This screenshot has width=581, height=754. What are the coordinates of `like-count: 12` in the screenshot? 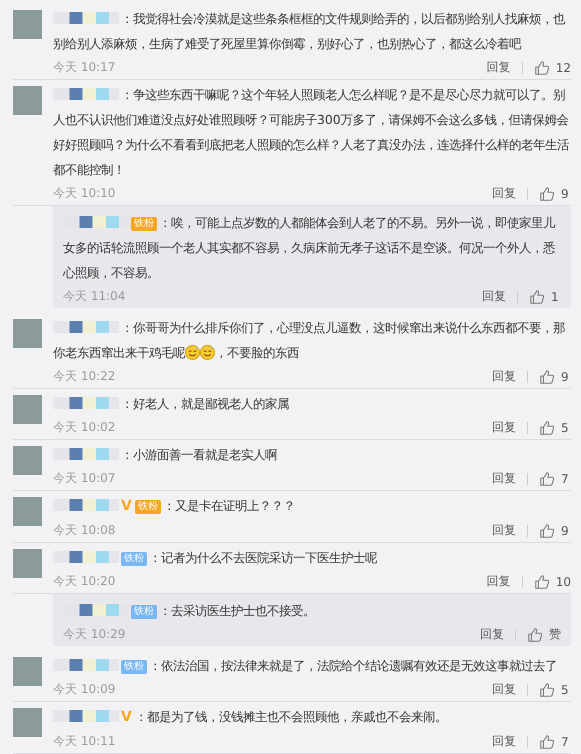 It's located at (563, 67).